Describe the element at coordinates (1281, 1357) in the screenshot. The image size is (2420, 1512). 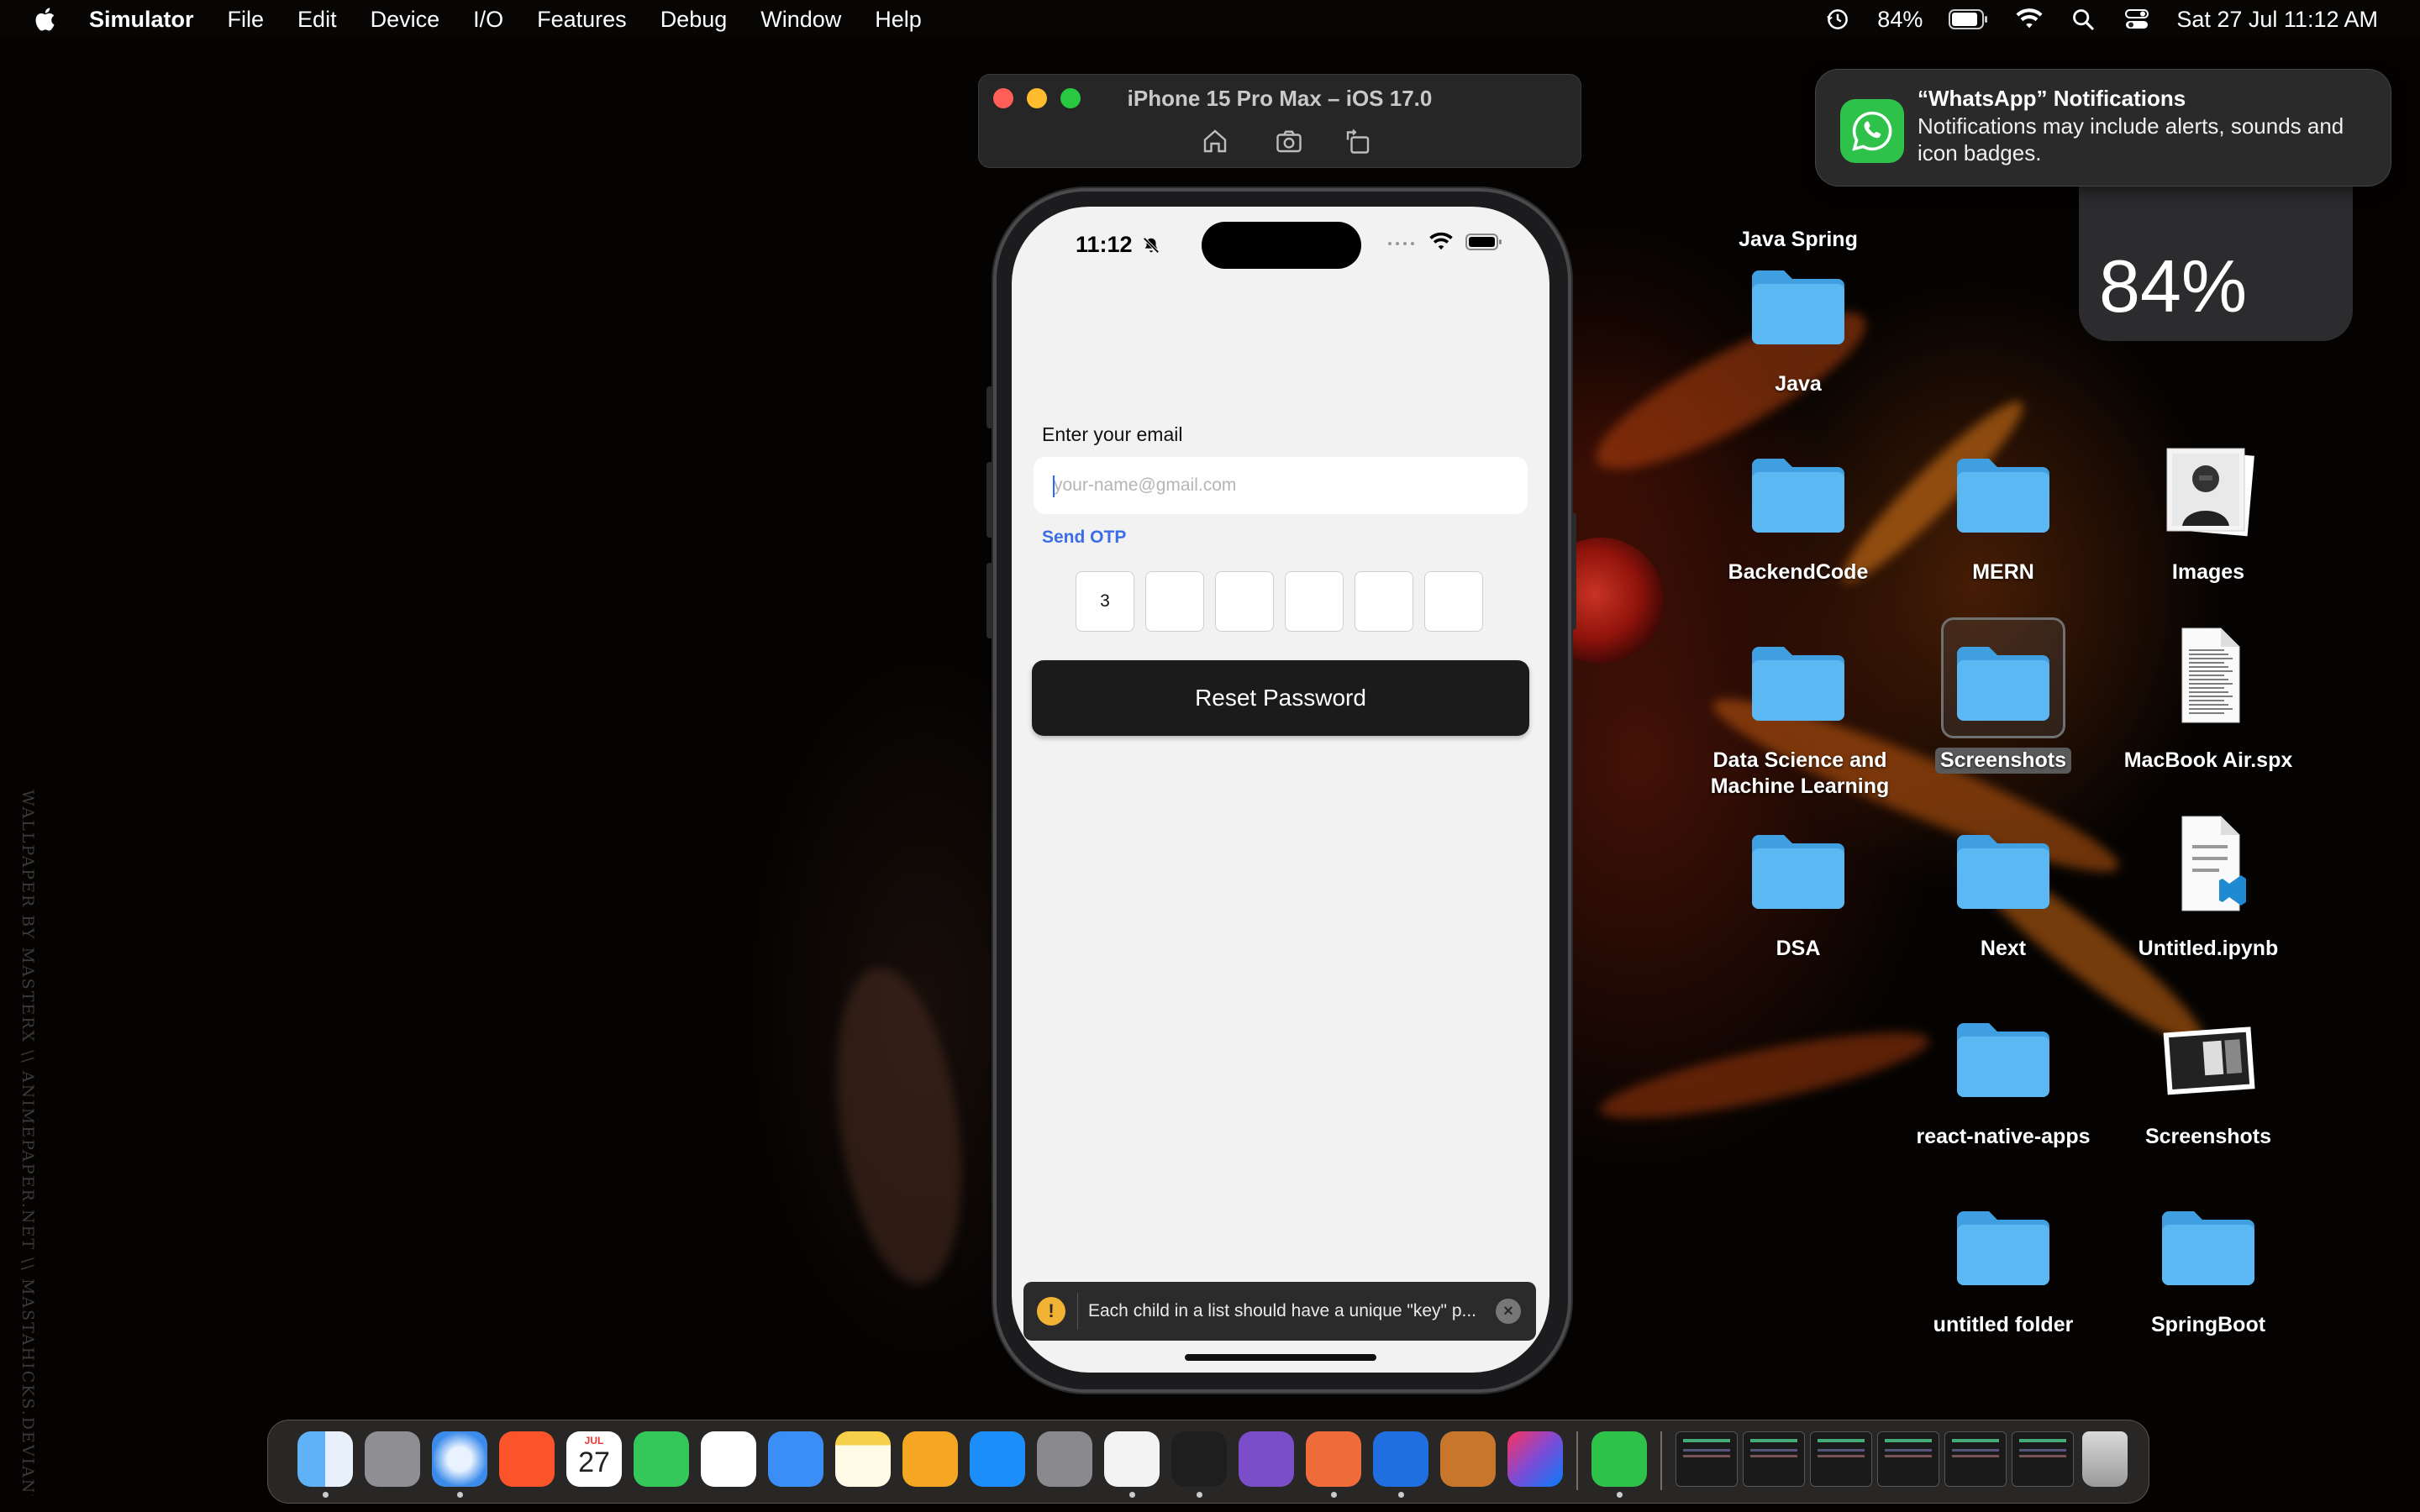
I see `home-indicator` at that location.